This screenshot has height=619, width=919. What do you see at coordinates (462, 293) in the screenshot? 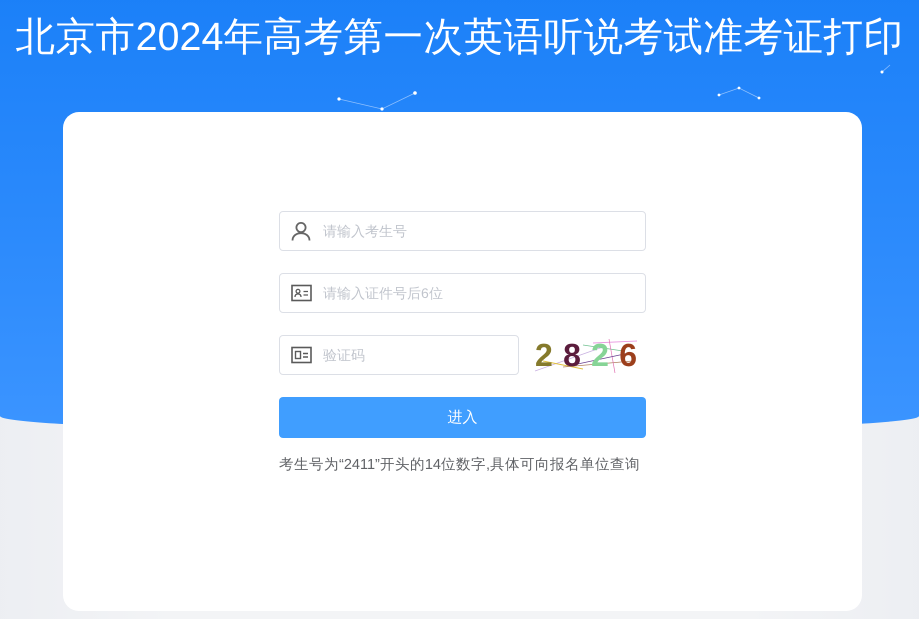
I see `id-number-input-field: 请输入证件号后6位` at bounding box center [462, 293].